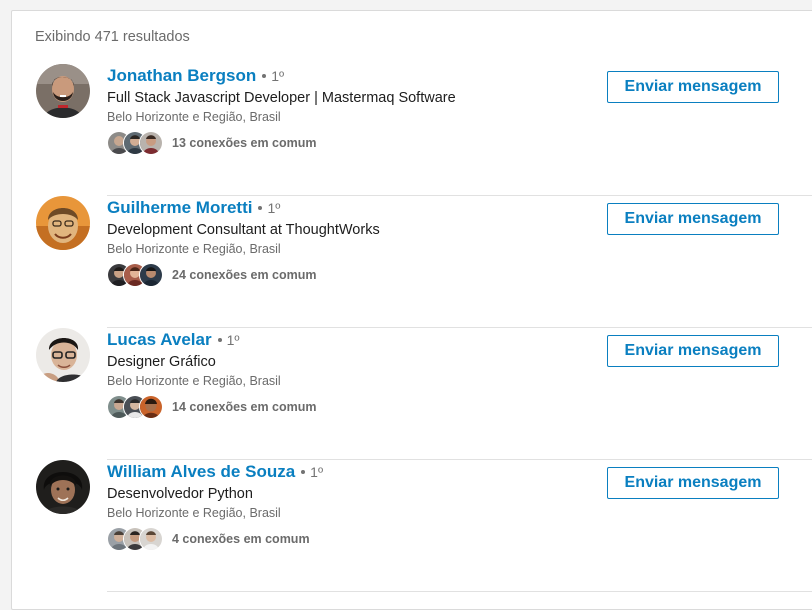 The image size is (812, 610). I want to click on shared-connections-text: 14 conexões em comum, so click(244, 407).